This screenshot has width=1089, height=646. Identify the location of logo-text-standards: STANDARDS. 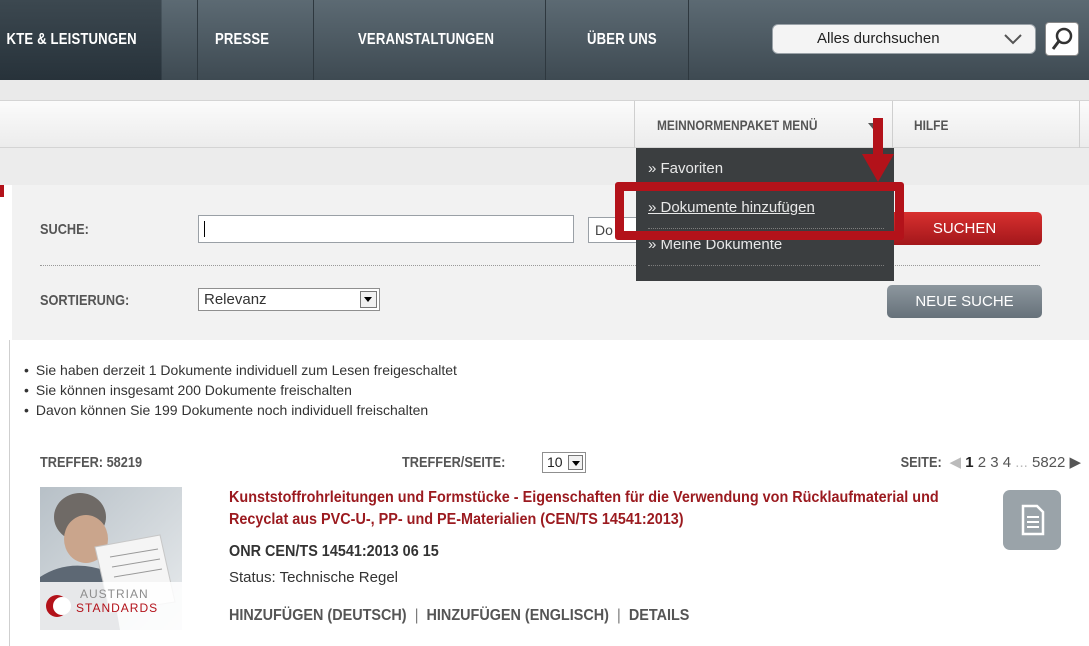
(117, 608).